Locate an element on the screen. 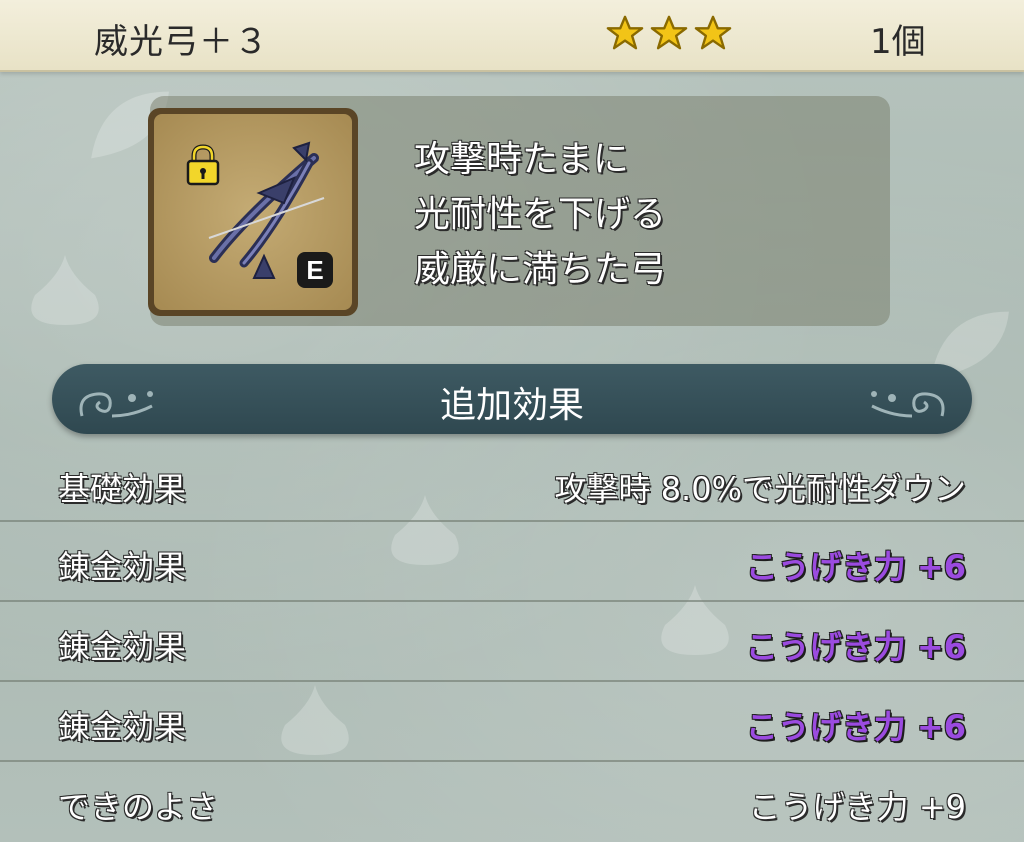 This screenshot has height=842, width=1024. effect-label: 基礎効果 is located at coordinates (122, 489).